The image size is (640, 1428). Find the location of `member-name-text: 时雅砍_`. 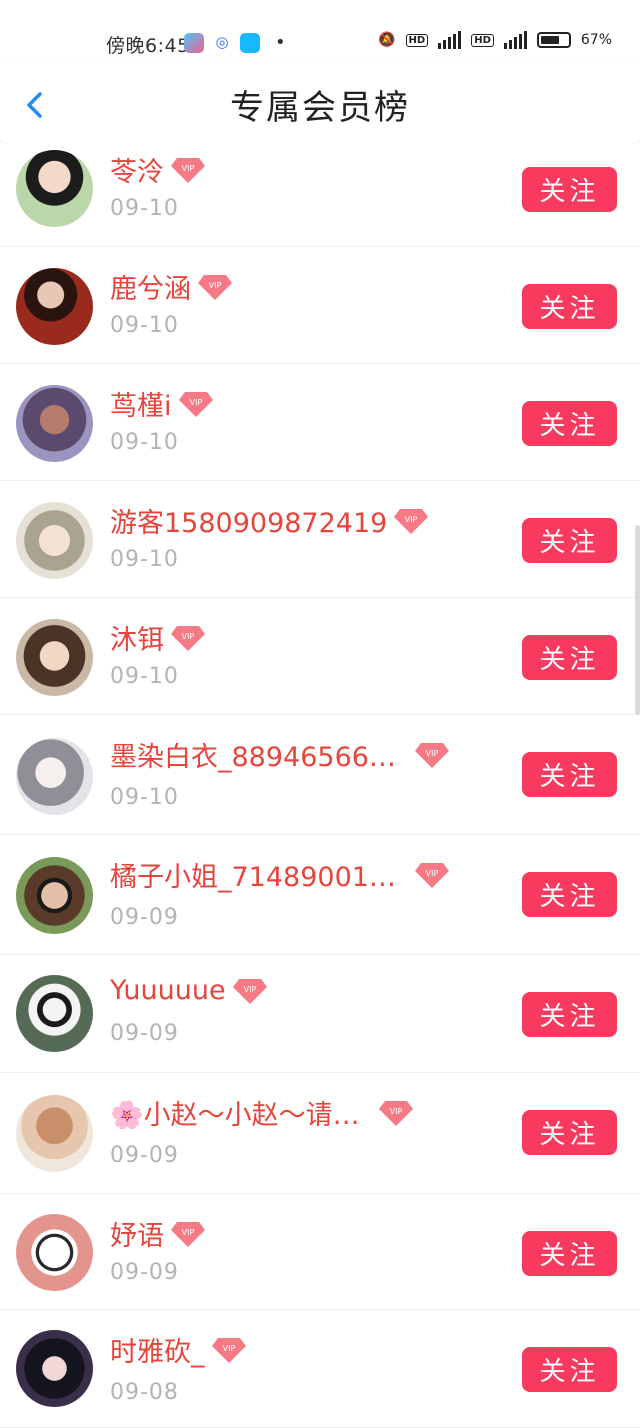

member-name-text: 时雅砍_ is located at coordinates (157, 1352).